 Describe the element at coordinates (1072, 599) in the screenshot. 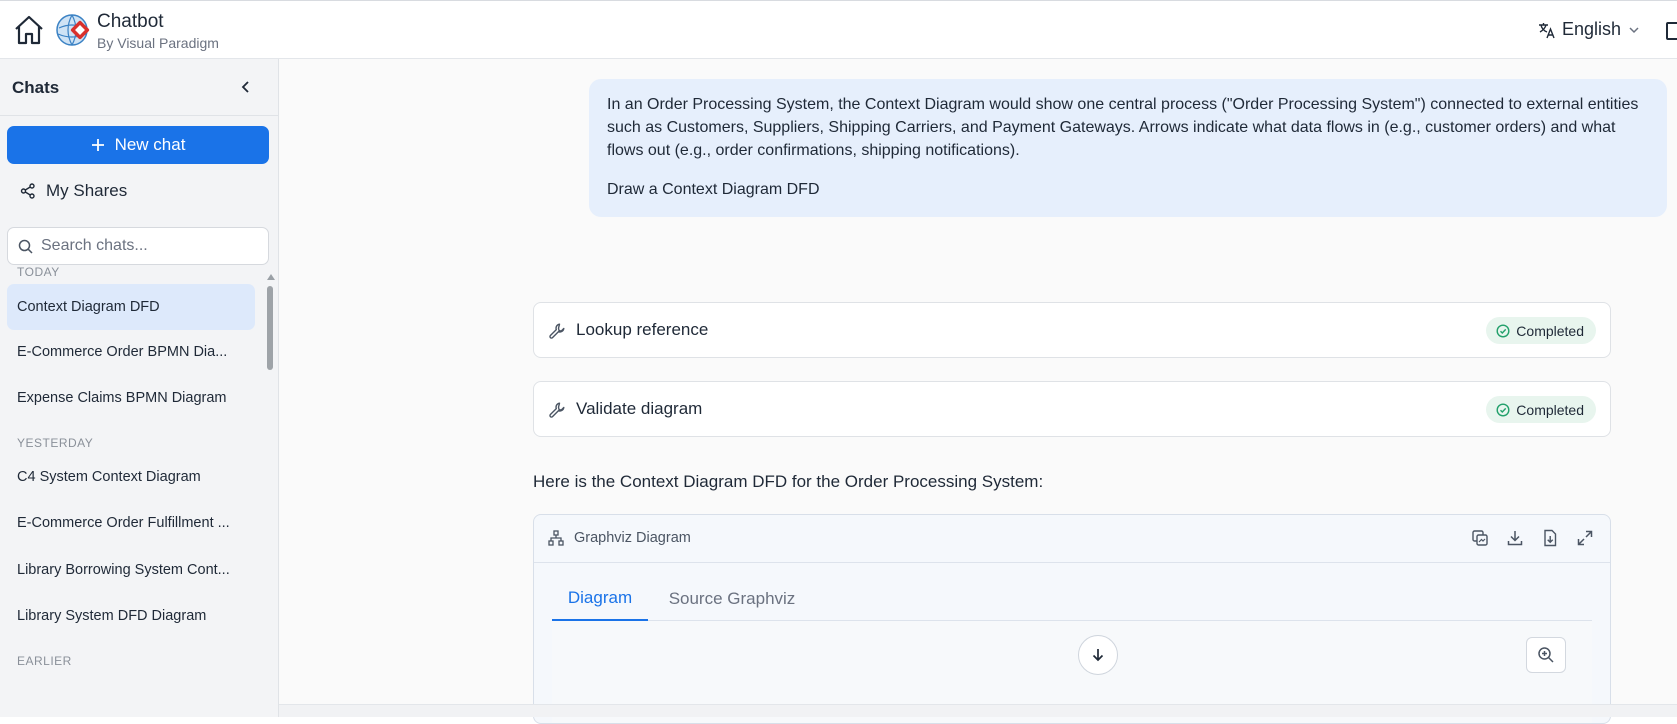

I see `diagram-tabs: Diagram Source Graphviz` at that location.